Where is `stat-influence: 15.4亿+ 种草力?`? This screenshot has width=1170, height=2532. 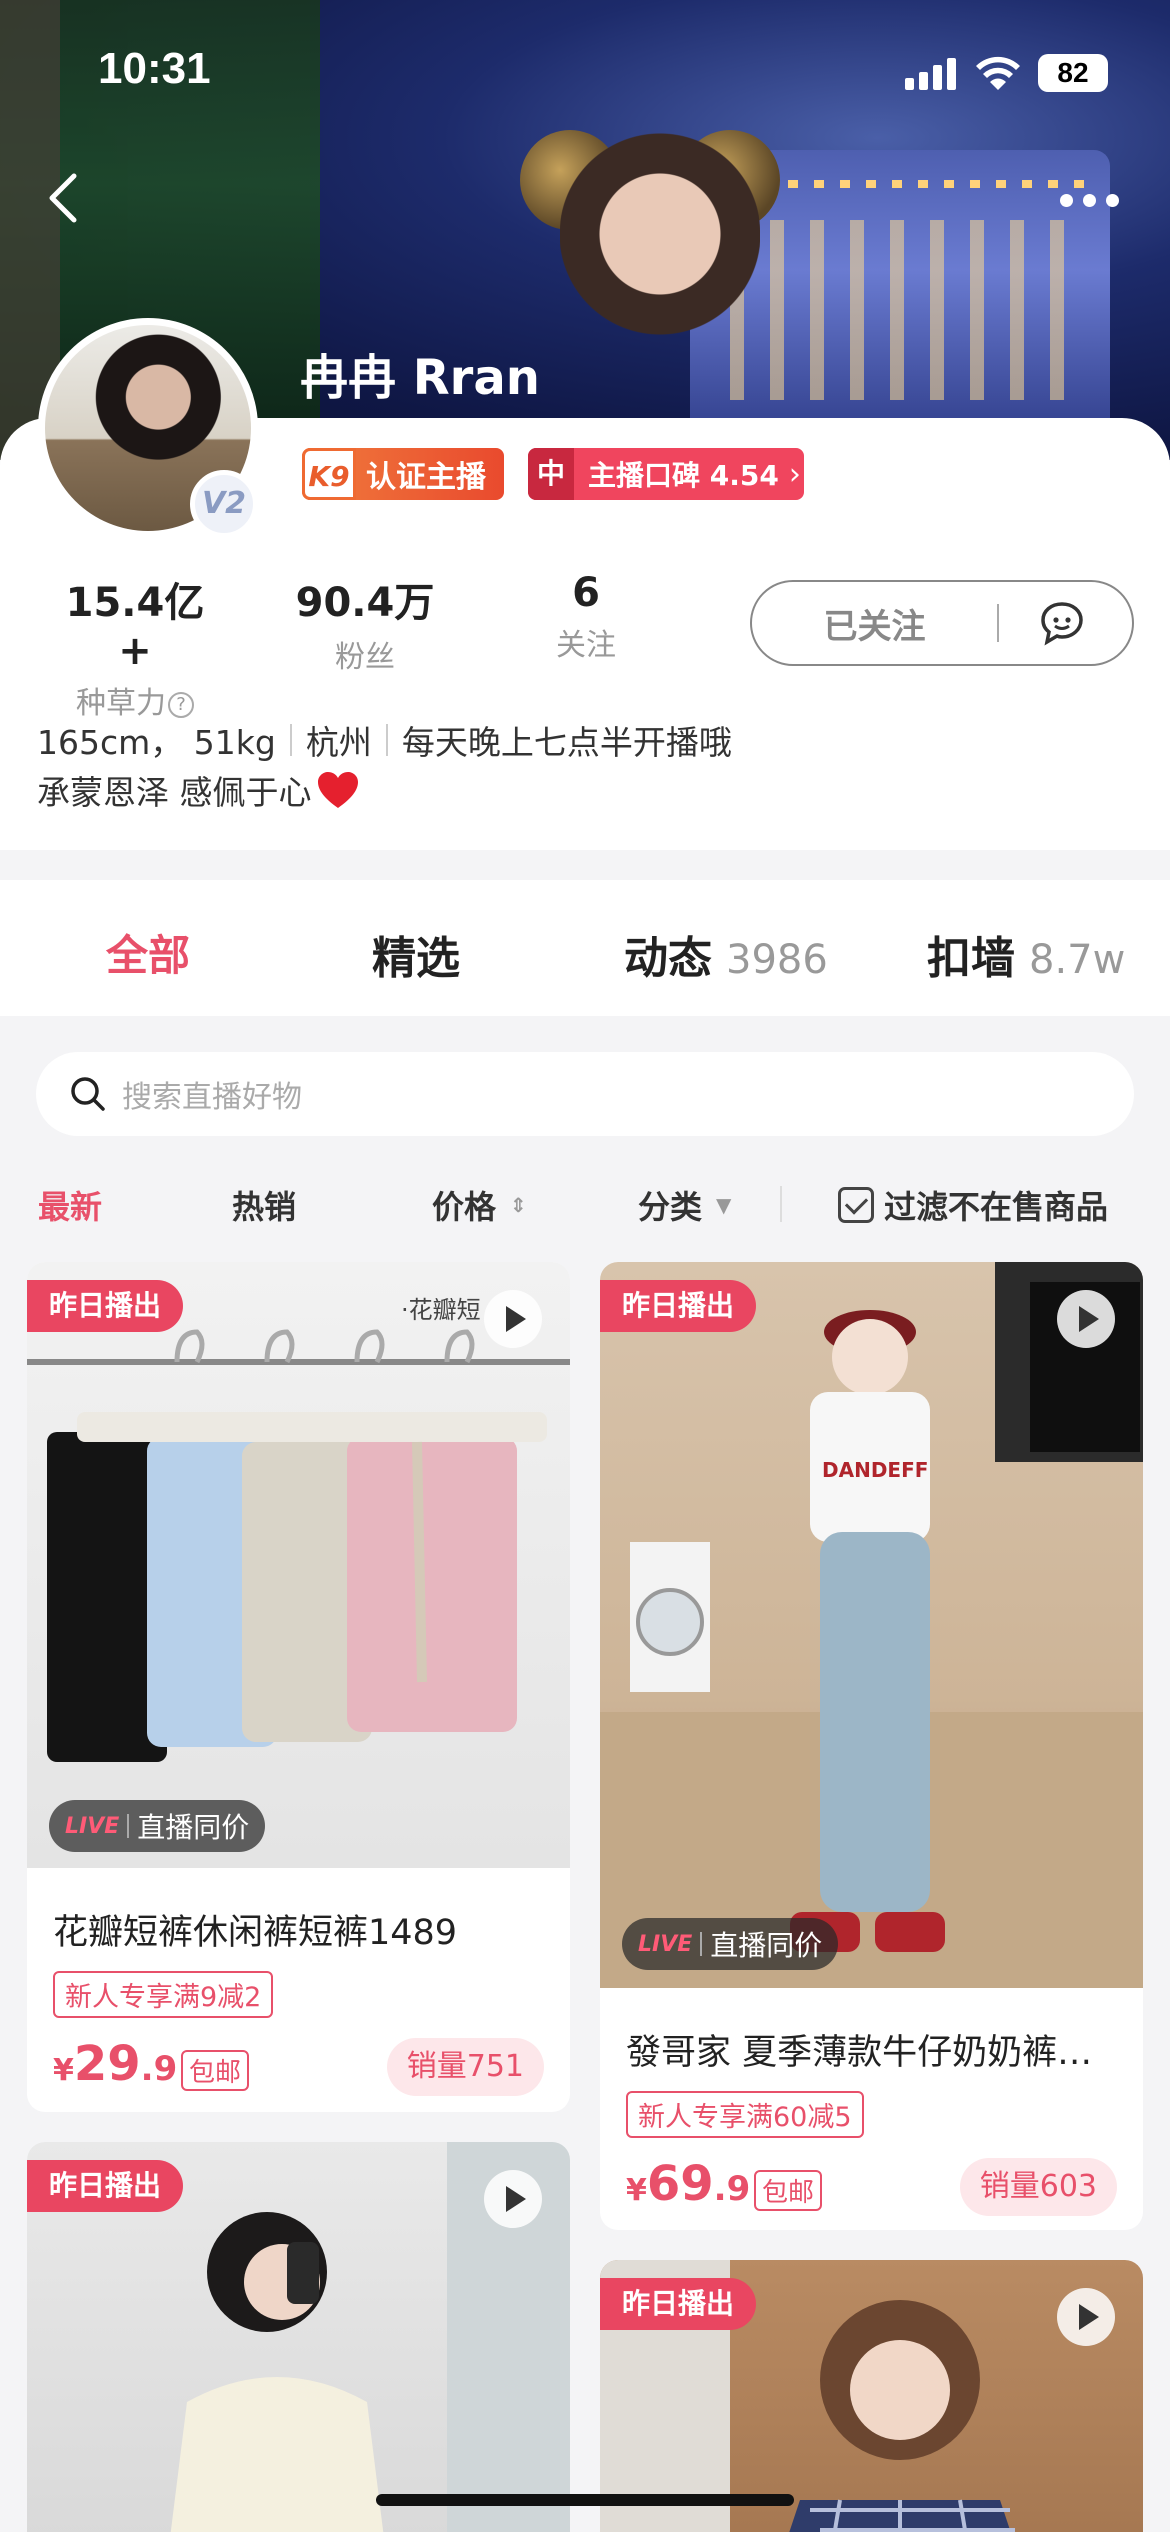 stat-influence: 15.4亿+ 种草力? is located at coordinates (135, 646).